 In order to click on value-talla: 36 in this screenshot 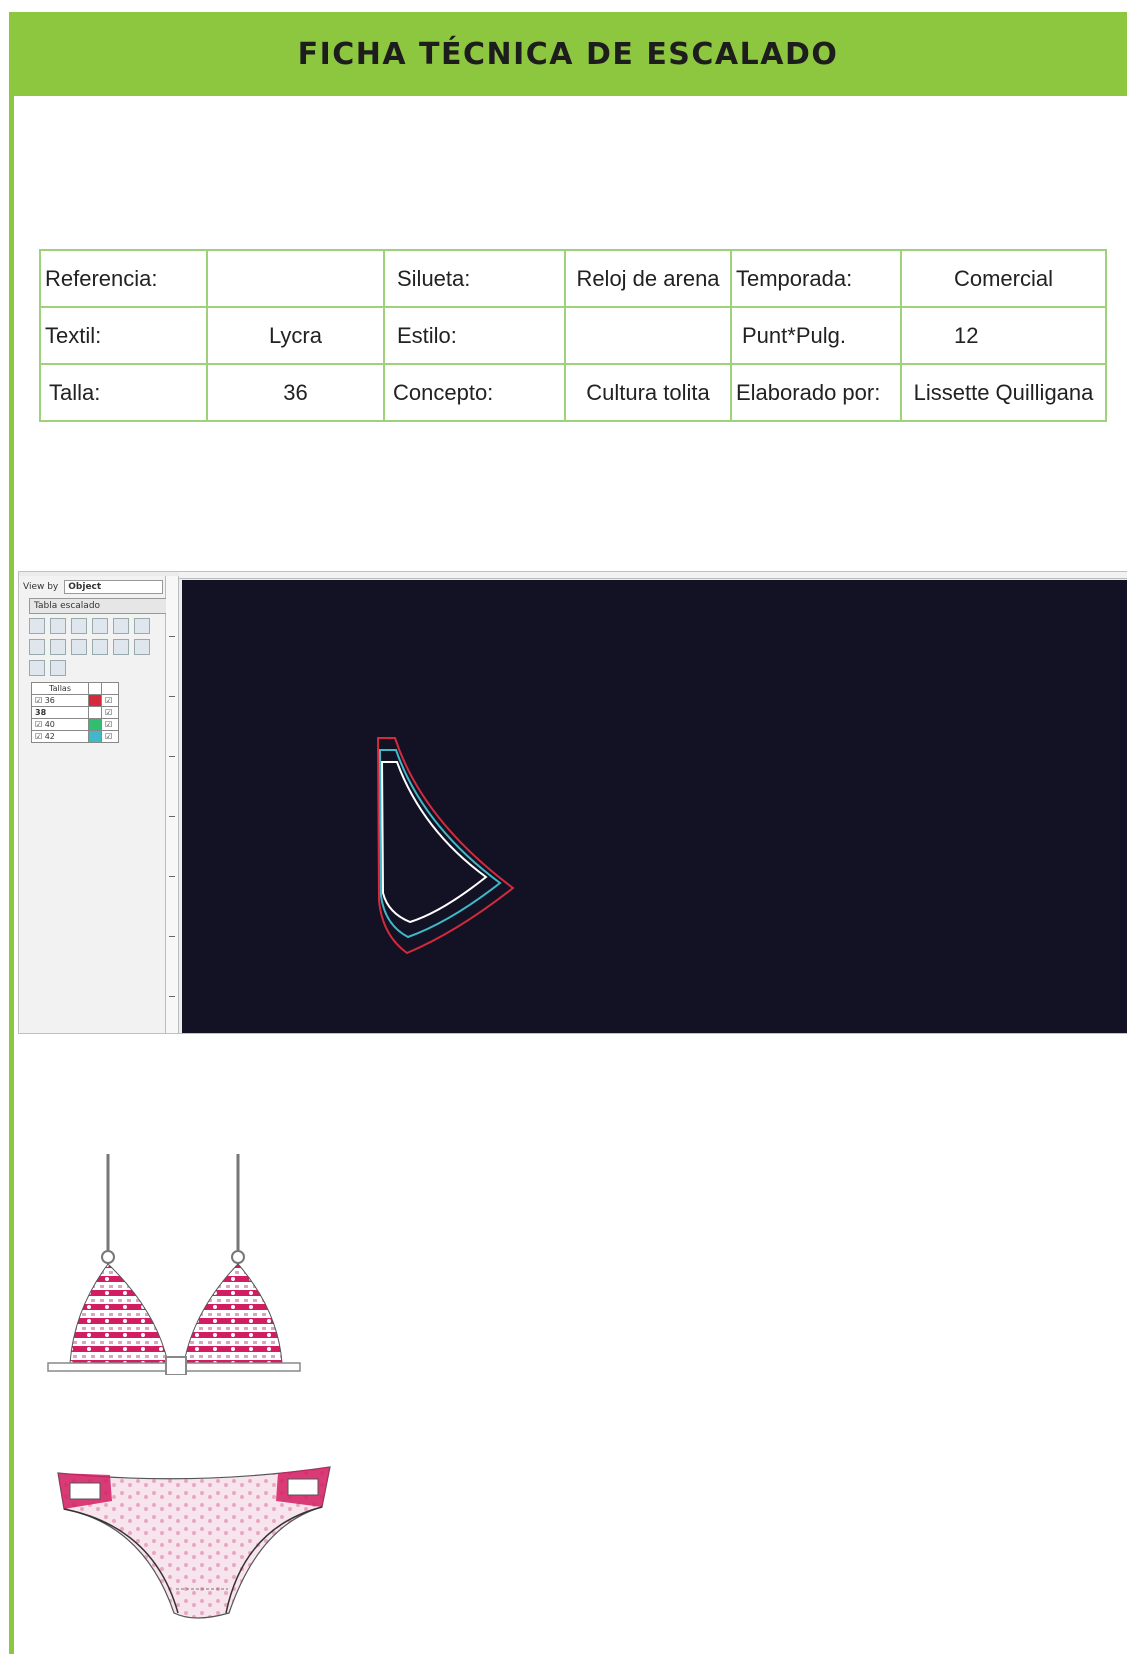, I will do `click(295, 392)`.